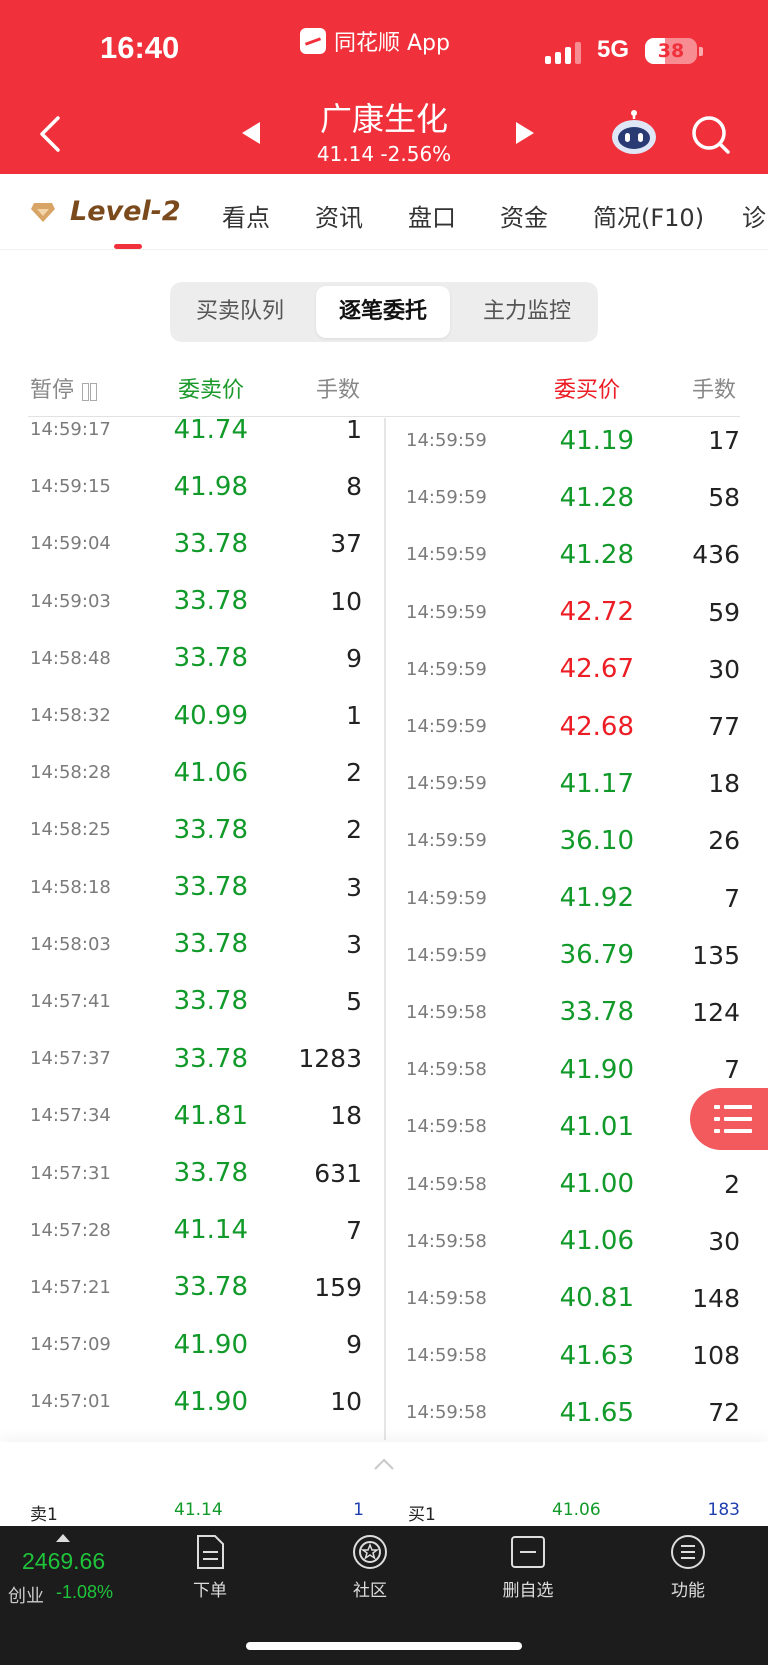 The image size is (768, 1665). I want to click on order-price: 41.17, so click(596, 783).